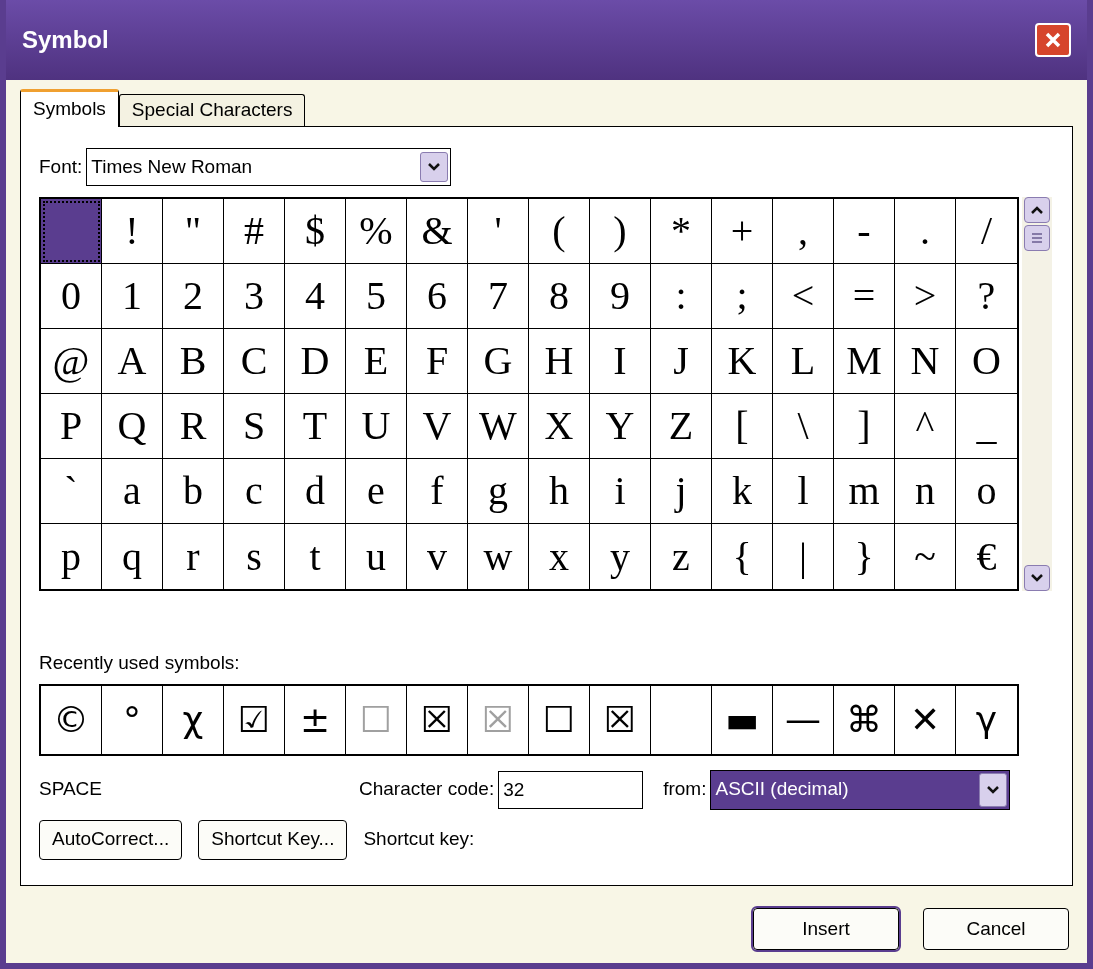 The image size is (1093, 969). Describe the element at coordinates (1037, 238) in the screenshot. I see `scroll-thumb` at that location.